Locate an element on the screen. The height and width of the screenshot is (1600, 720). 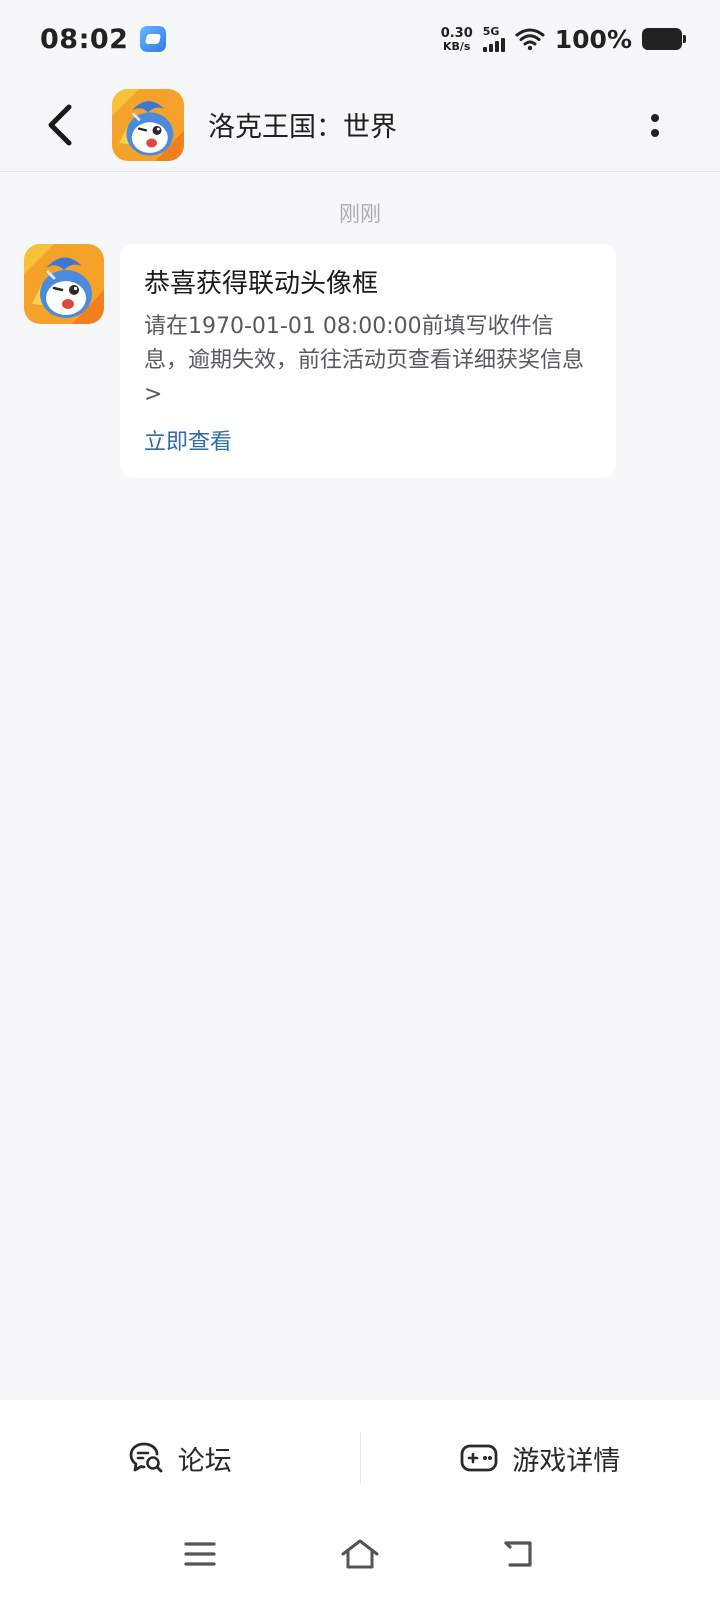
more-options-button is located at coordinates (655, 125).